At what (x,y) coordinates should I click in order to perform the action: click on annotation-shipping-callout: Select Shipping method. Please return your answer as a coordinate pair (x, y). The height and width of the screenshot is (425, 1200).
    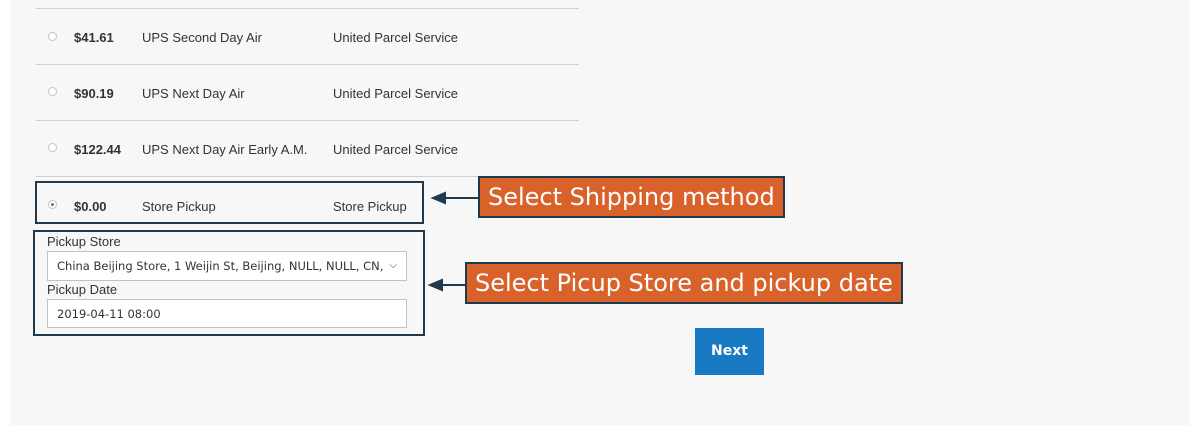
    Looking at the image, I should click on (631, 197).